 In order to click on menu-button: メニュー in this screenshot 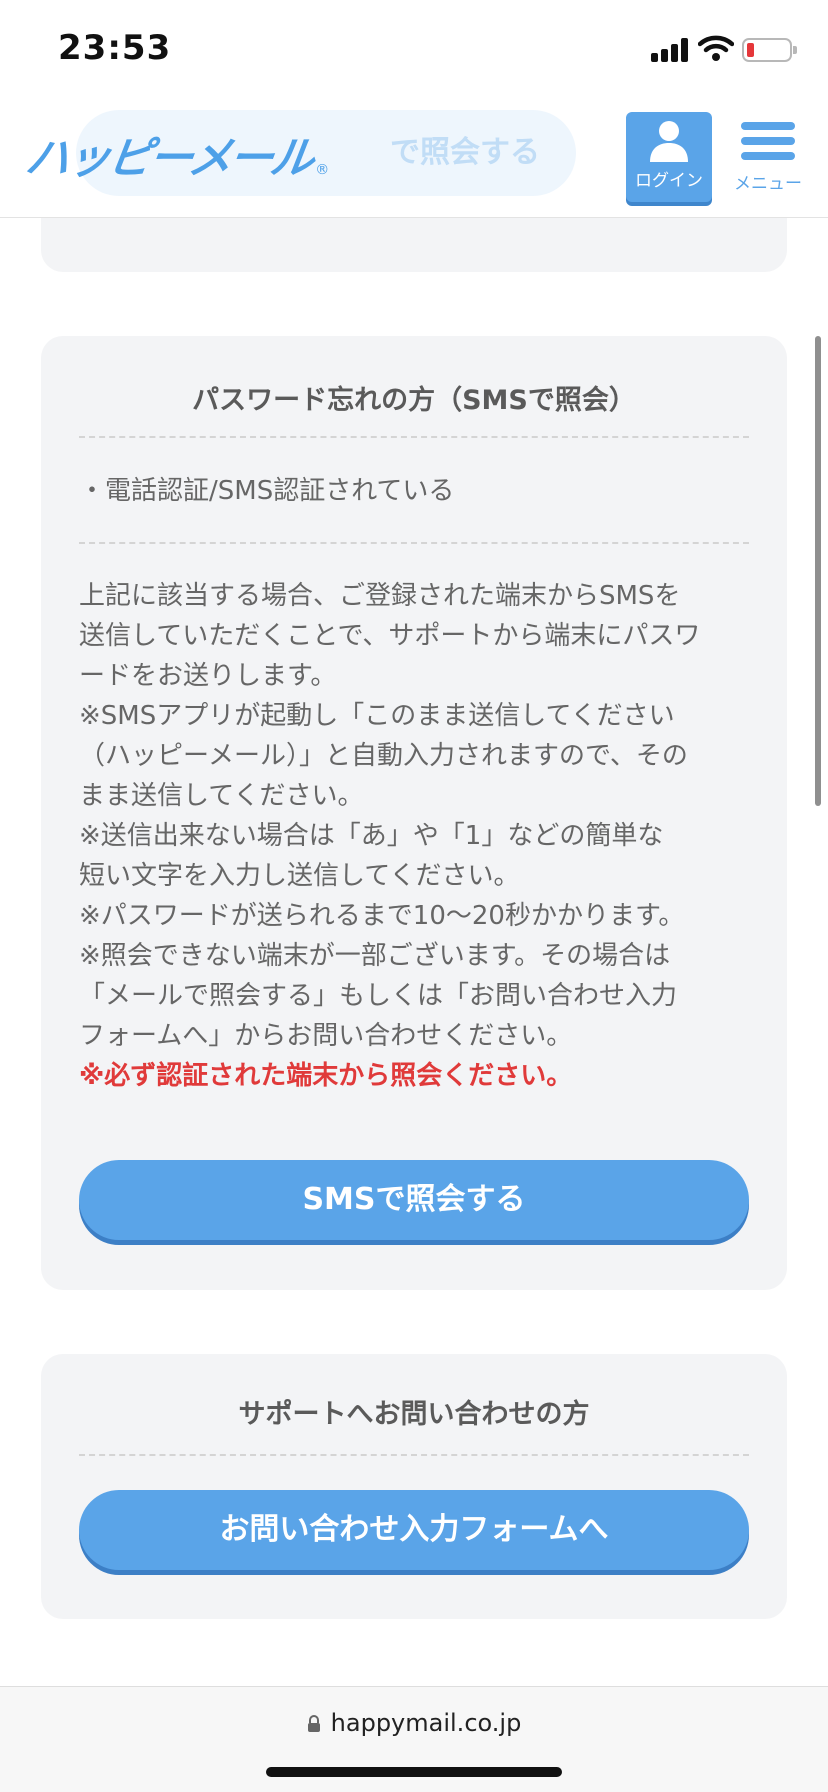, I will do `click(768, 162)`.